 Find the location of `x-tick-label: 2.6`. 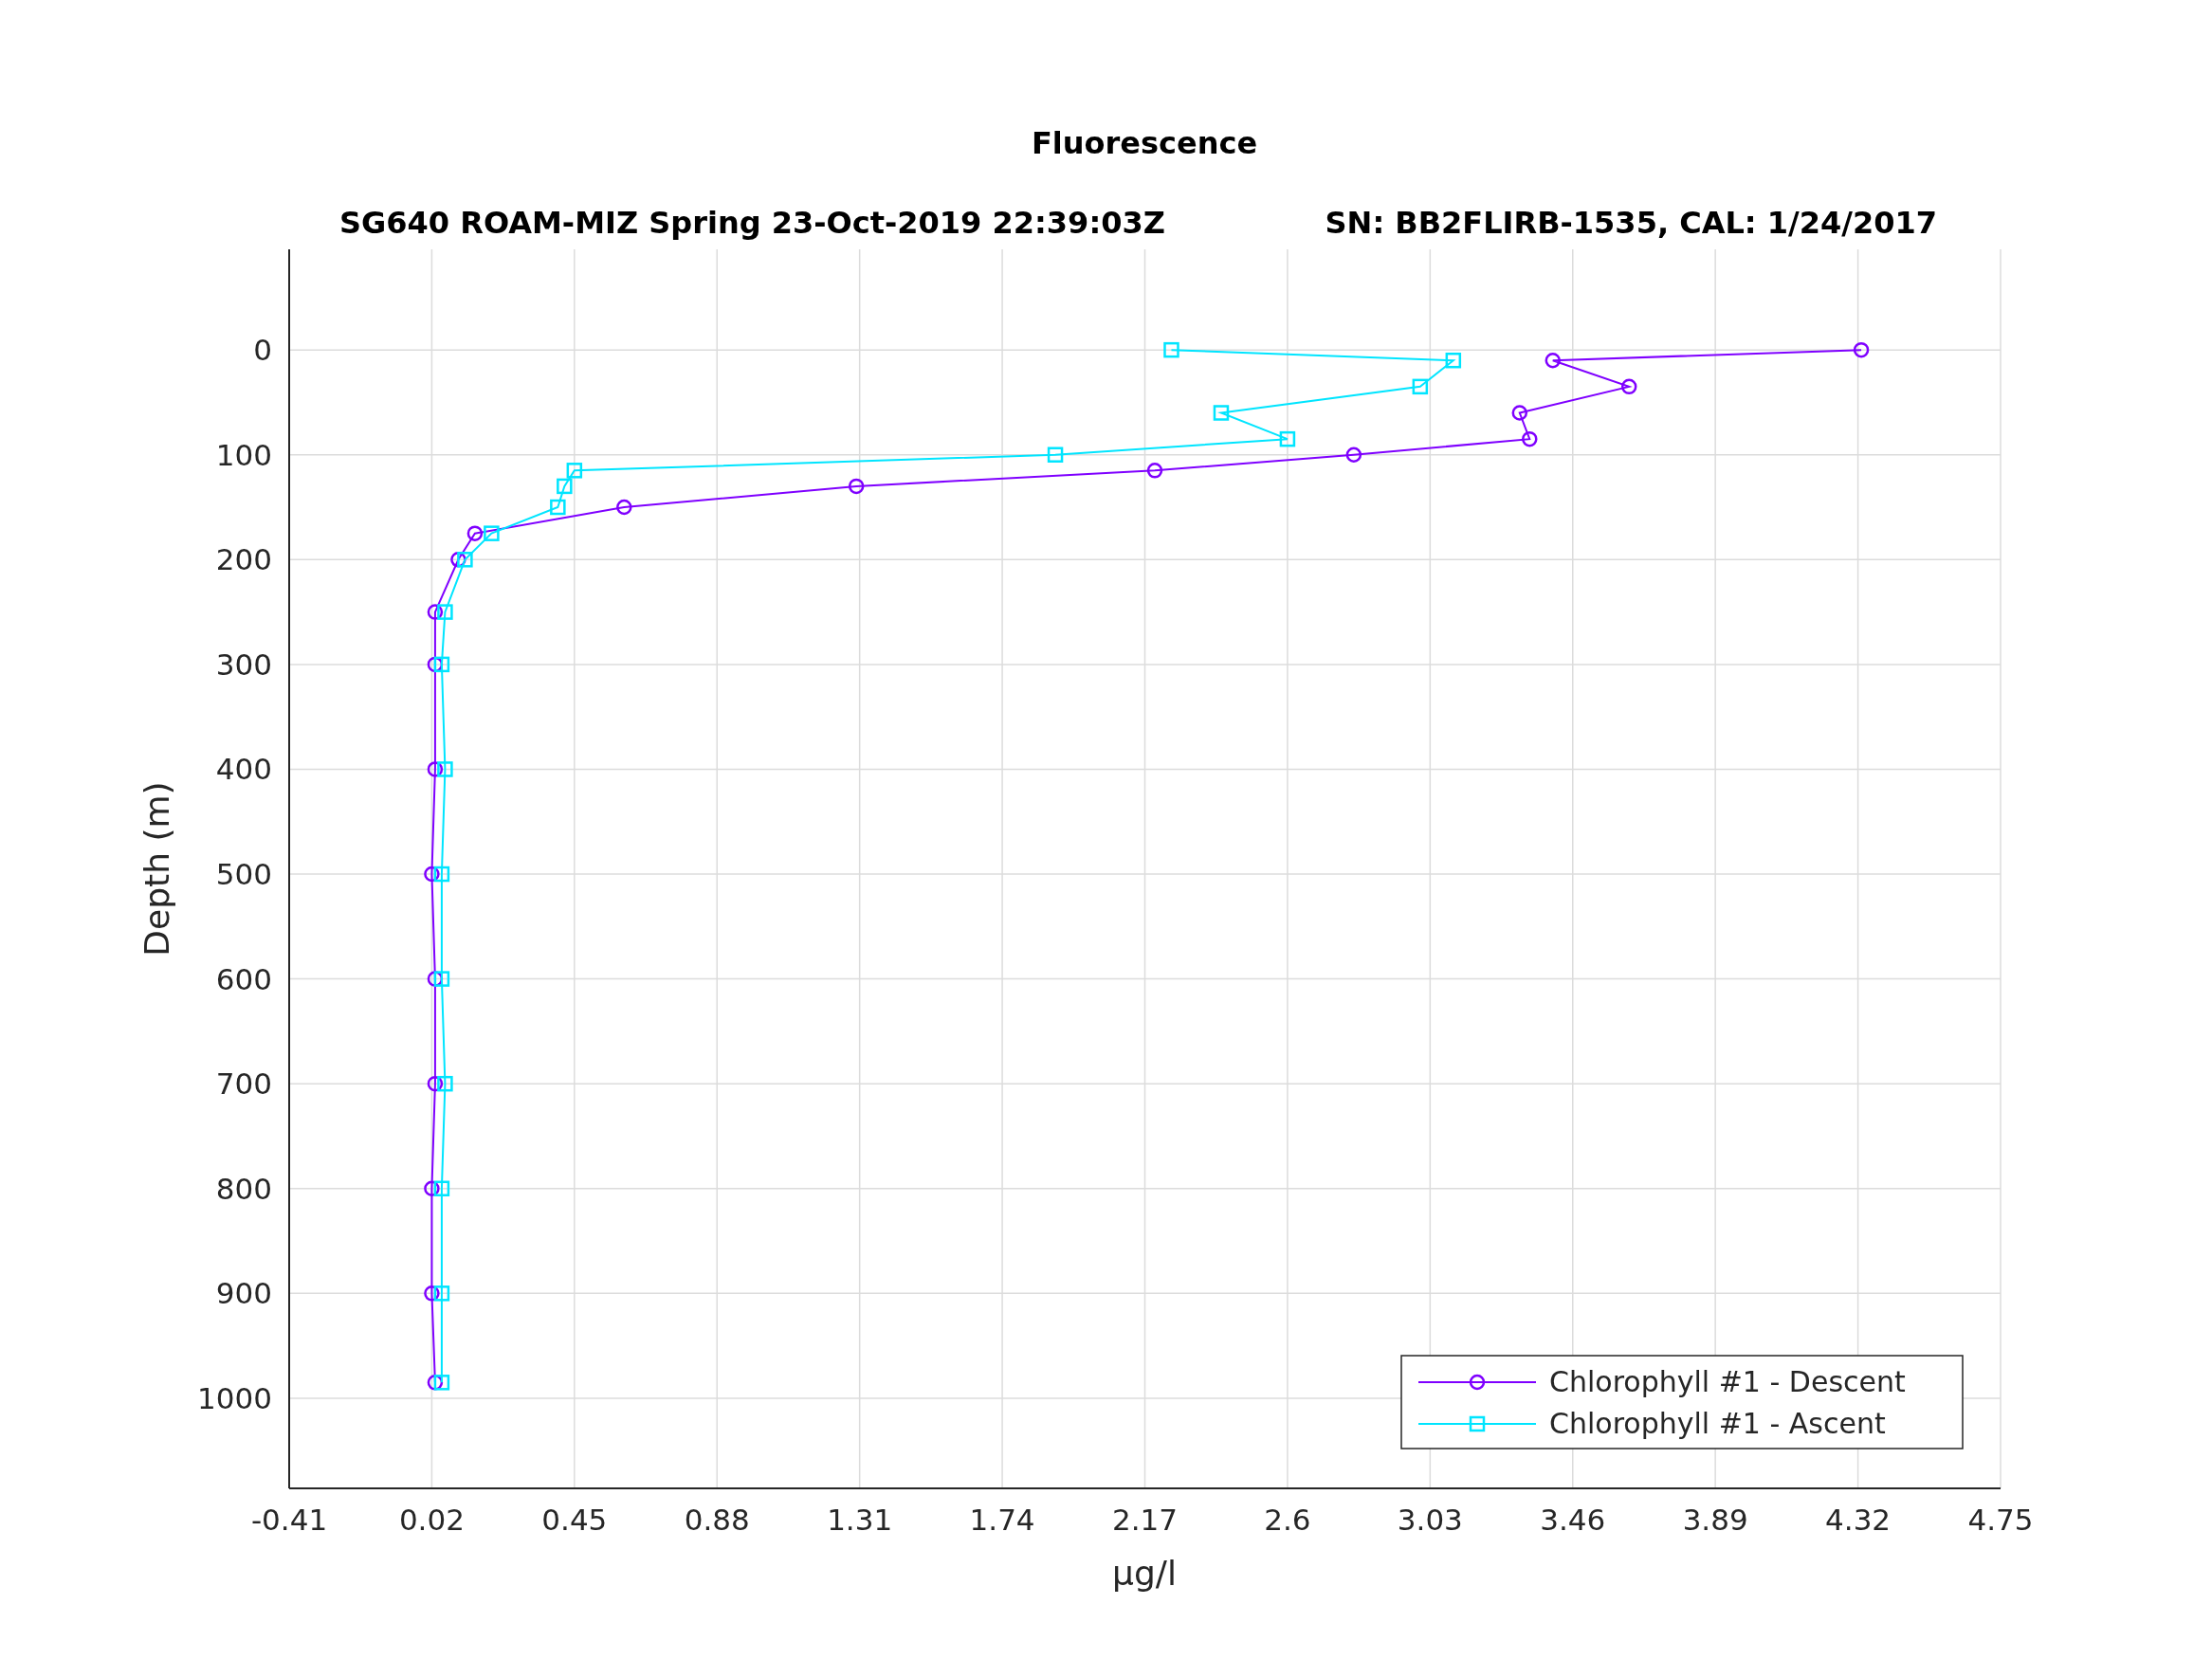

x-tick-label: 2.6 is located at coordinates (1287, 1520).